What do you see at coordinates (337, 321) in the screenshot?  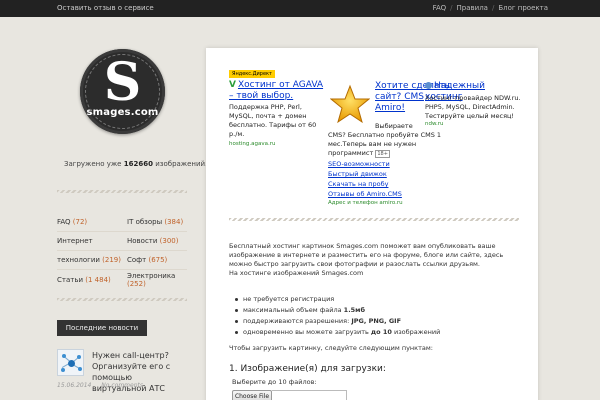 I see `feature-item: поддерживаются разрешения: JPG, PNG, GIF` at bounding box center [337, 321].